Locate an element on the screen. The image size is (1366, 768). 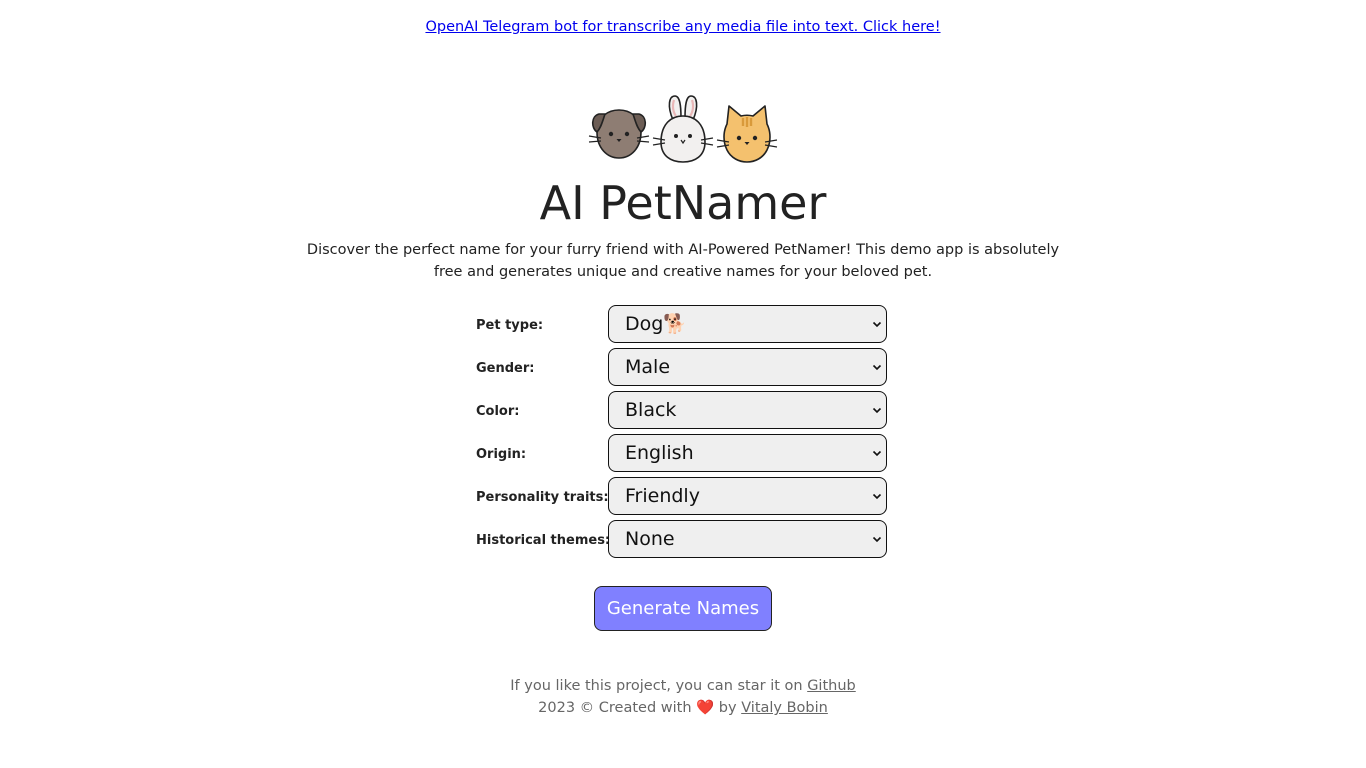
color-select: Black is located at coordinates (747, 409).